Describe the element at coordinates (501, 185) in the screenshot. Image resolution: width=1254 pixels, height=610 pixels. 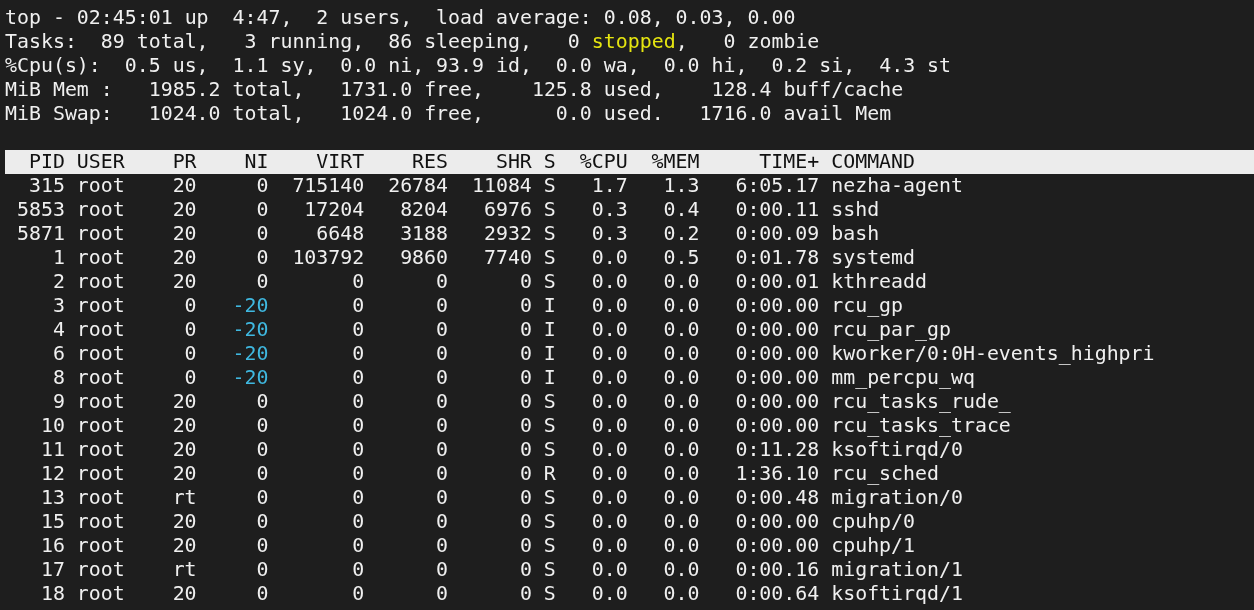
I see `table-cell: 11084` at that location.